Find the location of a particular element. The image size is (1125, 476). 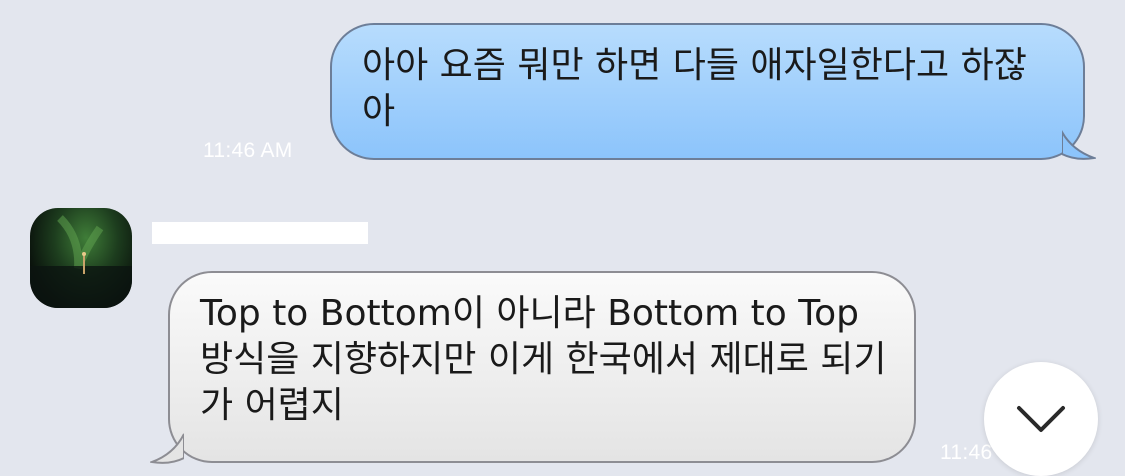

incoming-message-timestamp: 11:46 is located at coordinates (966, 452).